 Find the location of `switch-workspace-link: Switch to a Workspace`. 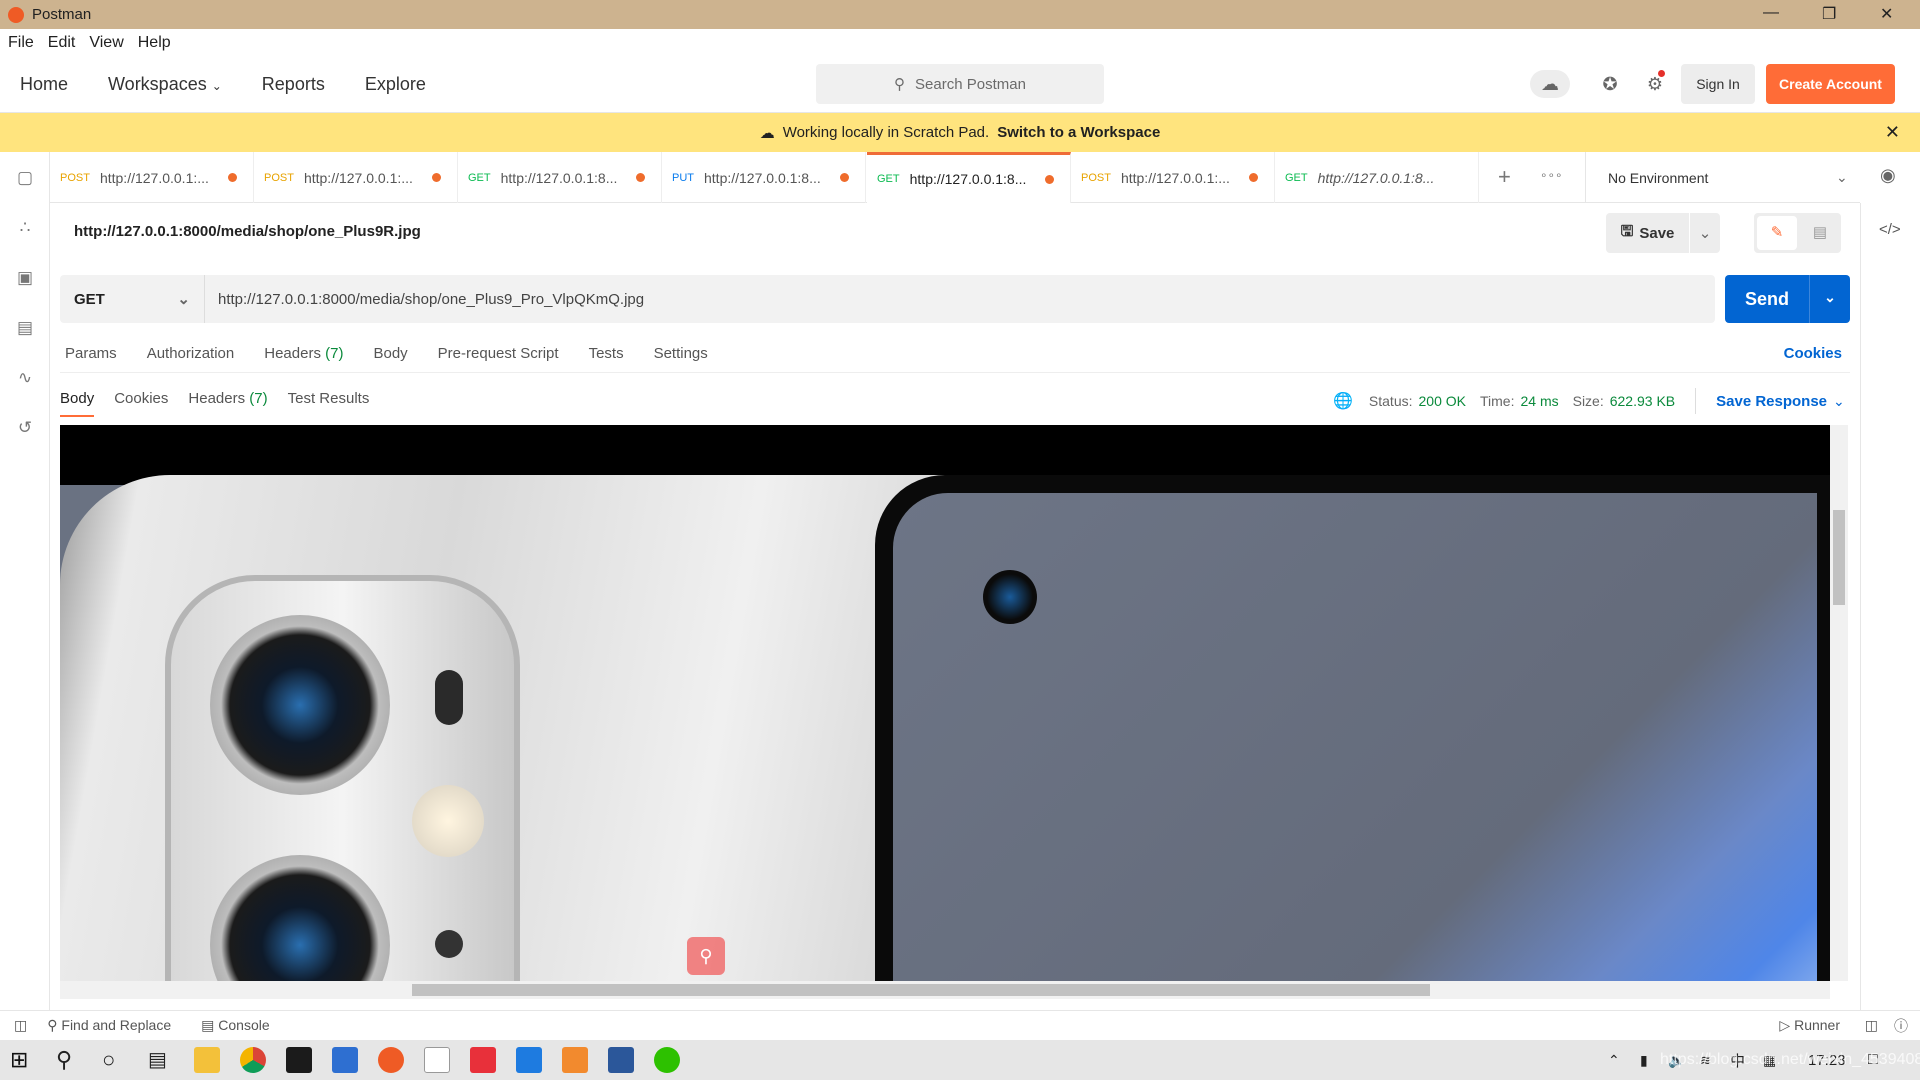

switch-workspace-link: Switch to a Workspace is located at coordinates (1078, 132).